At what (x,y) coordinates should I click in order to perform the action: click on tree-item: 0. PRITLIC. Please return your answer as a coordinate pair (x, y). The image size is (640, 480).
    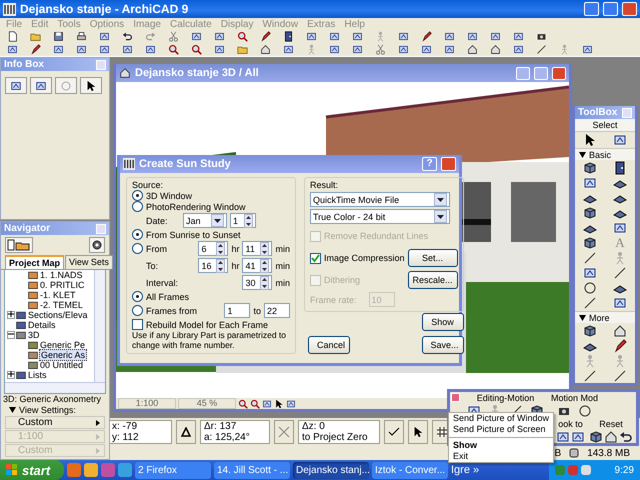
    Looking at the image, I should click on (62, 285).